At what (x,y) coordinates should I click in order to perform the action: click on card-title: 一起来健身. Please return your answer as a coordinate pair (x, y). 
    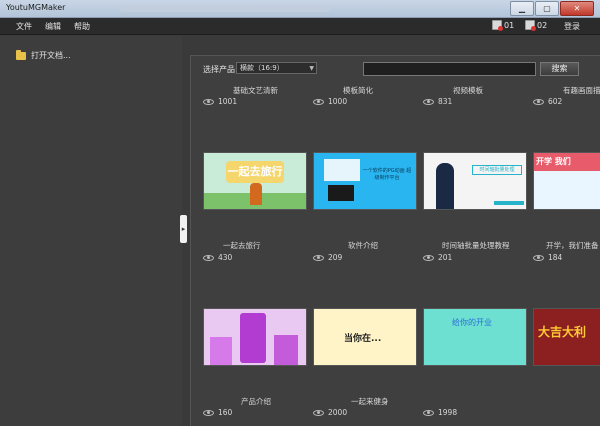
    Looking at the image, I should click on (370, 401).